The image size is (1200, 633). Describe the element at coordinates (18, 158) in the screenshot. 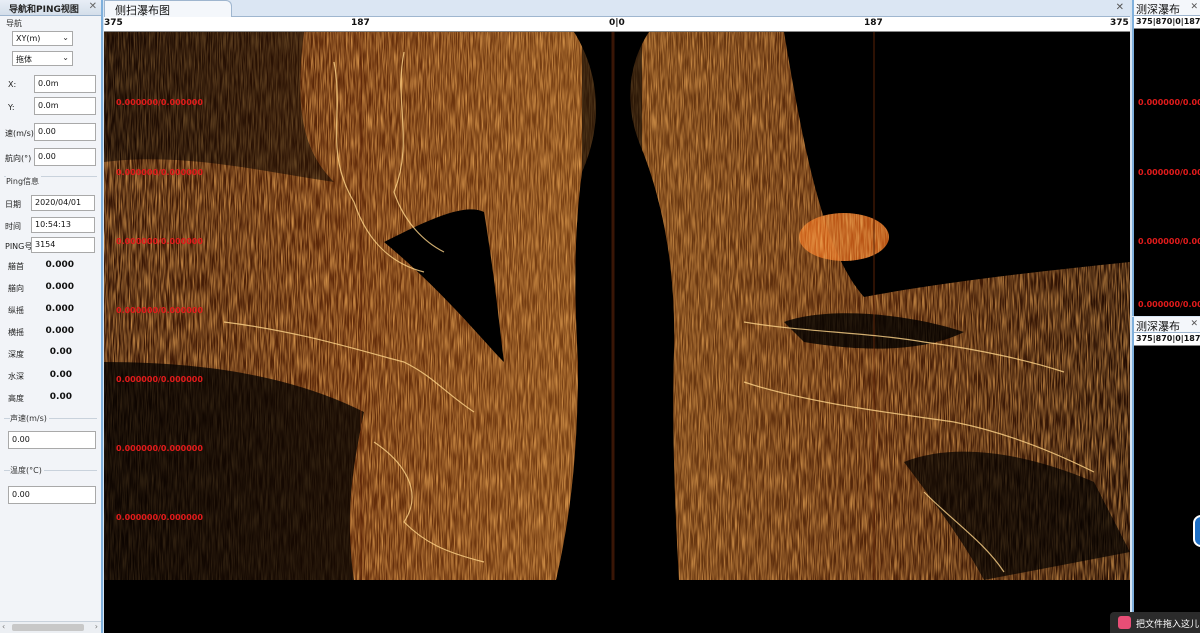

I see `heading-label: 航向(°)` at that location.